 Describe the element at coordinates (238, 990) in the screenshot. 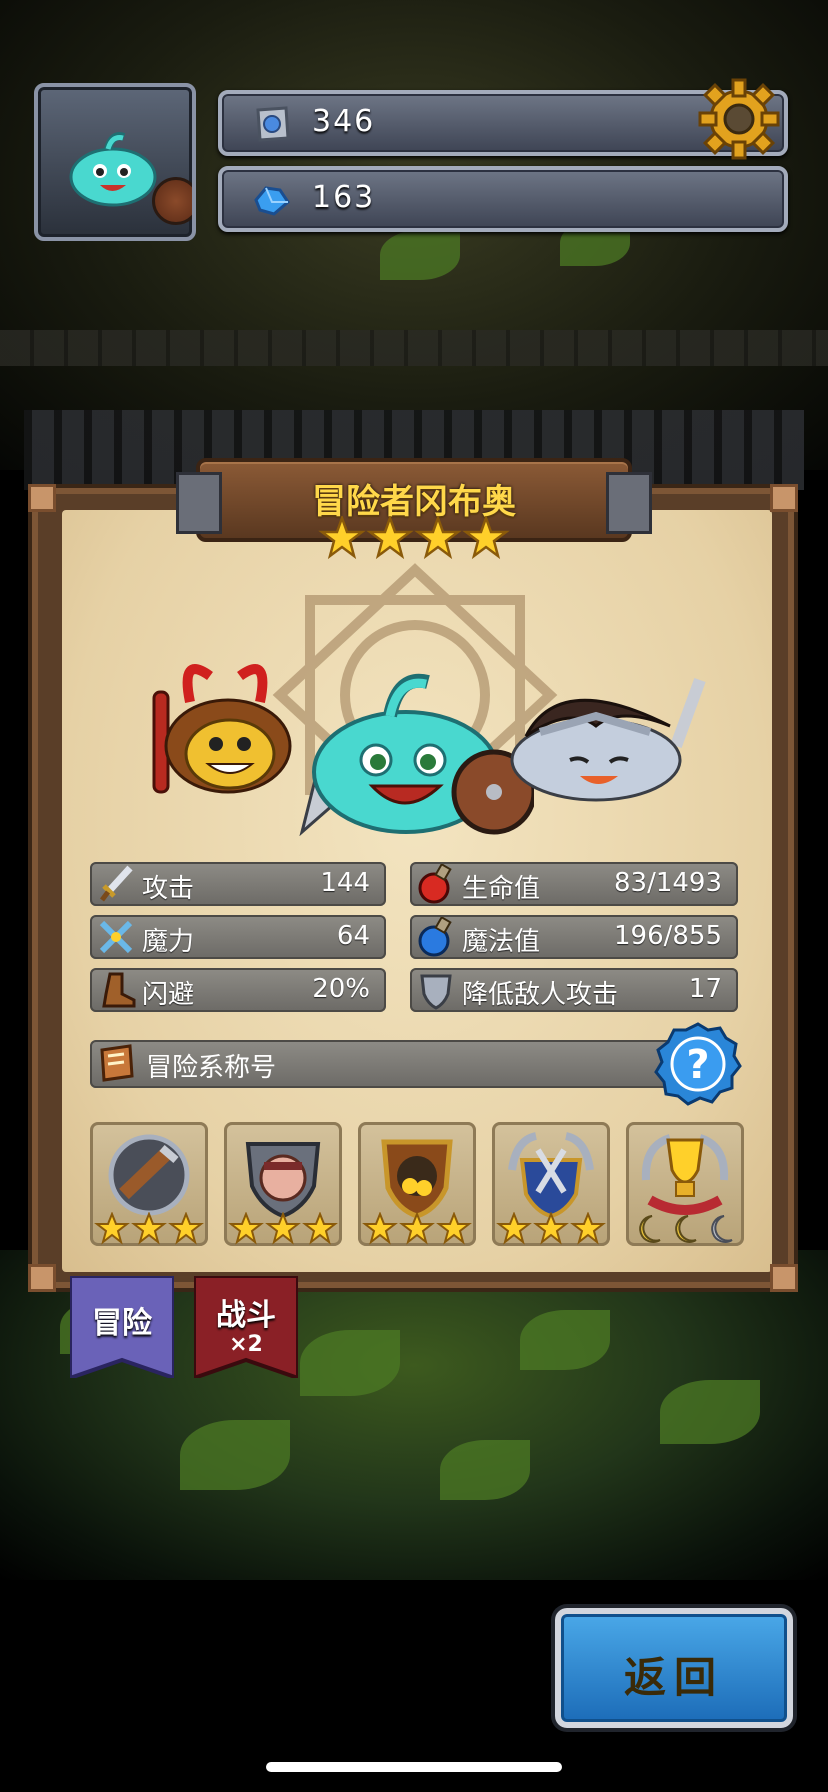

I see `stat-dodge: 闪避 20%` at that location.